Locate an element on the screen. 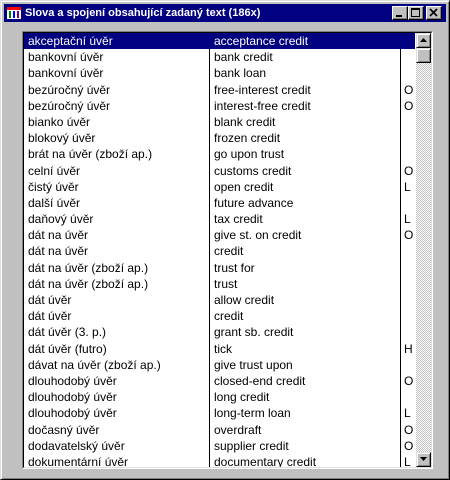  minimize-icon is located at coordinates (399, 16).